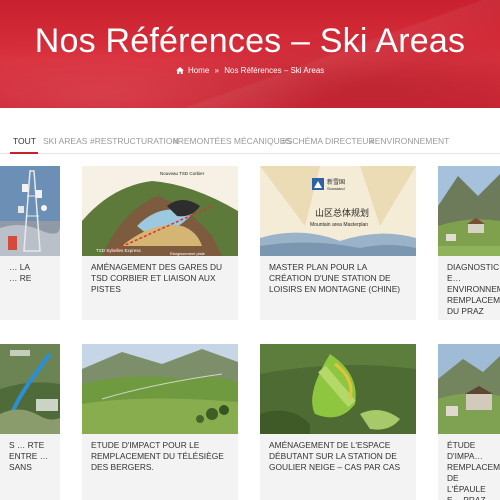  Describe the element at coordinates (342, 213) in the screenshot. I see `masterplan-heading-cn: 山区总体规划` at that location.